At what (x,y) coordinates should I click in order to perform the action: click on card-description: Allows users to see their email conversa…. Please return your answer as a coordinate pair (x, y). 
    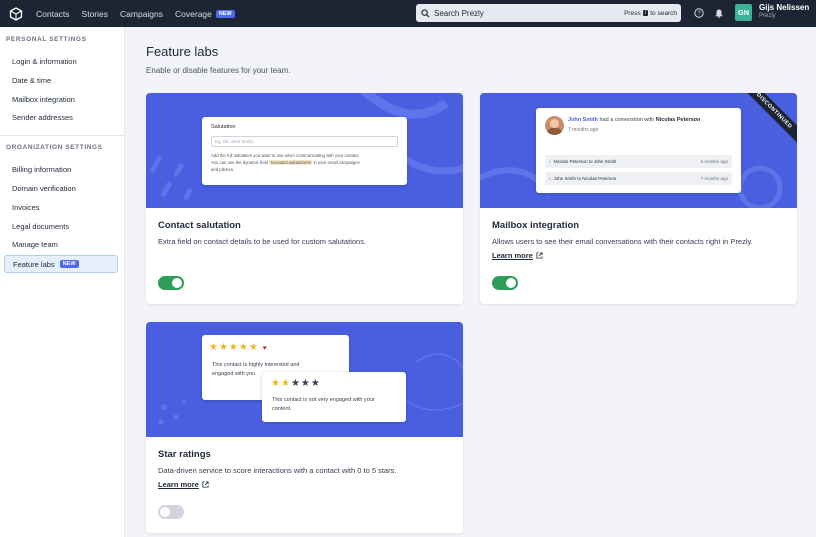
    Looking at the image, I should click on (622, 241).